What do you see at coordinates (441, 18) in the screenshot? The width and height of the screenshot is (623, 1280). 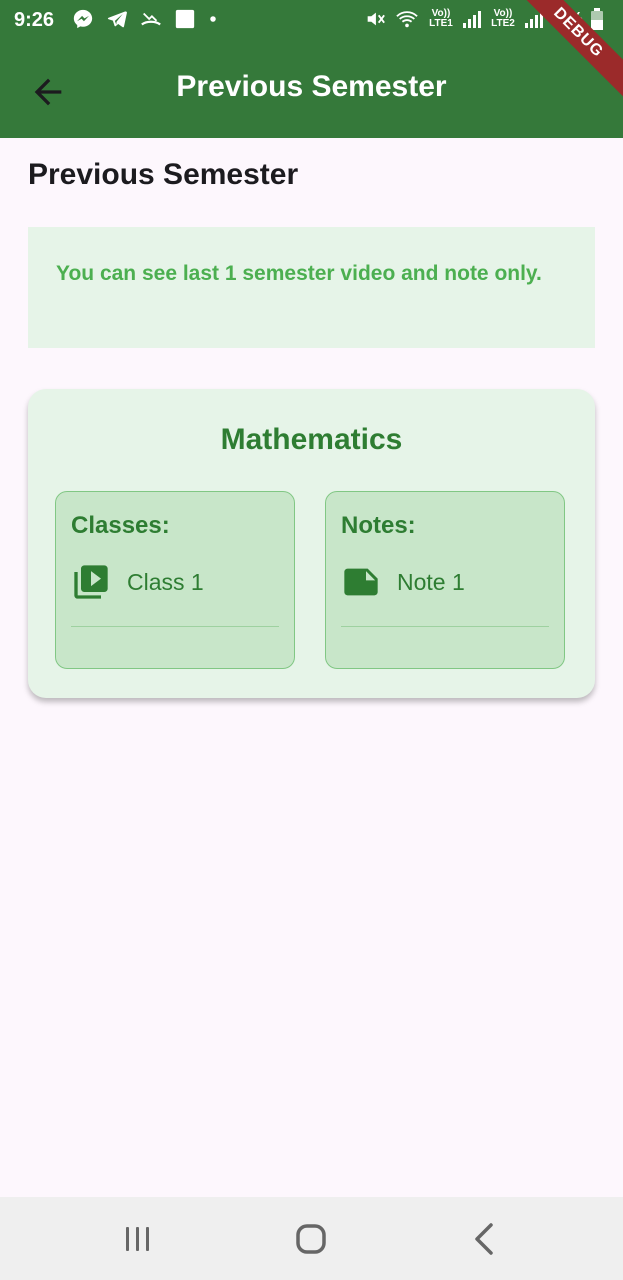 I see `lte1-label: Vo)) LTE1` at bounding box center [441, 18].